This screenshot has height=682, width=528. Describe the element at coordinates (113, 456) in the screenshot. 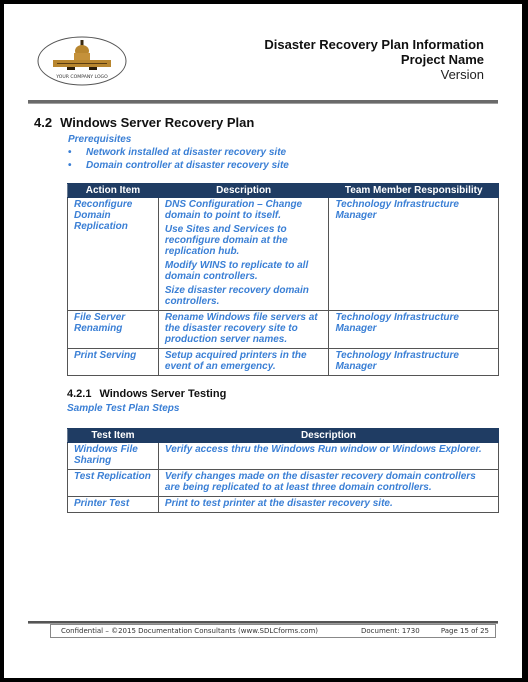

I see `test-item-cell: Windows File Sharing` at that location.